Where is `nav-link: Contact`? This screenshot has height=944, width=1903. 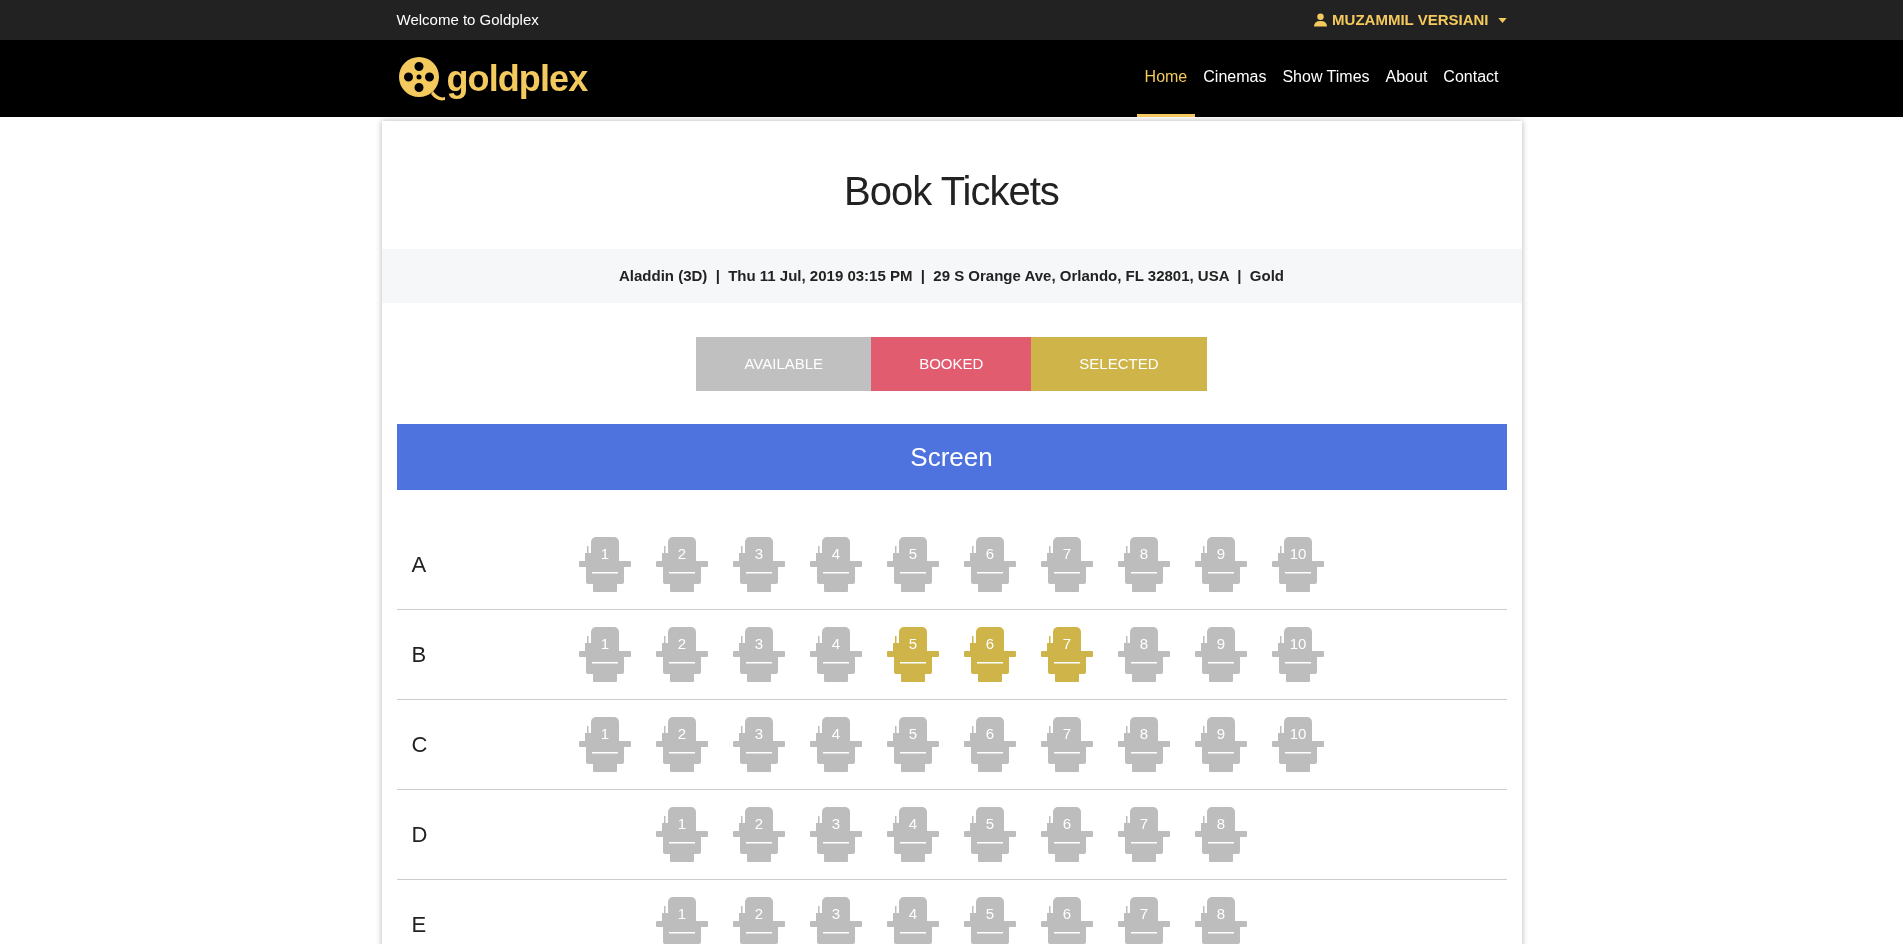
nav-link: Contact is located at coordinates (1471, 78).